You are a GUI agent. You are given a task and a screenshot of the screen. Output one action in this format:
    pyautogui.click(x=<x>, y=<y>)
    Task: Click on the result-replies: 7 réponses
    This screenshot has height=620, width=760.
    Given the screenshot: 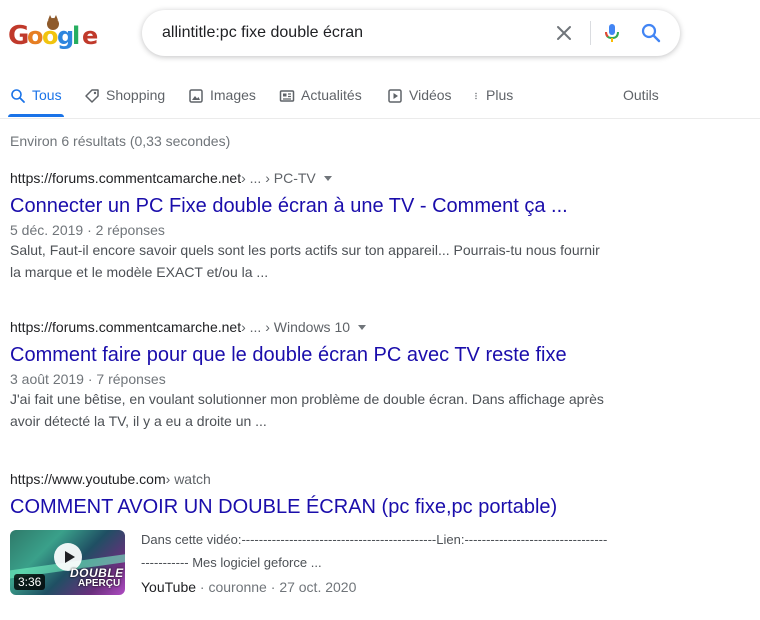 What is the action you would take?
    pyautogui.click(x=131, y=379)
    